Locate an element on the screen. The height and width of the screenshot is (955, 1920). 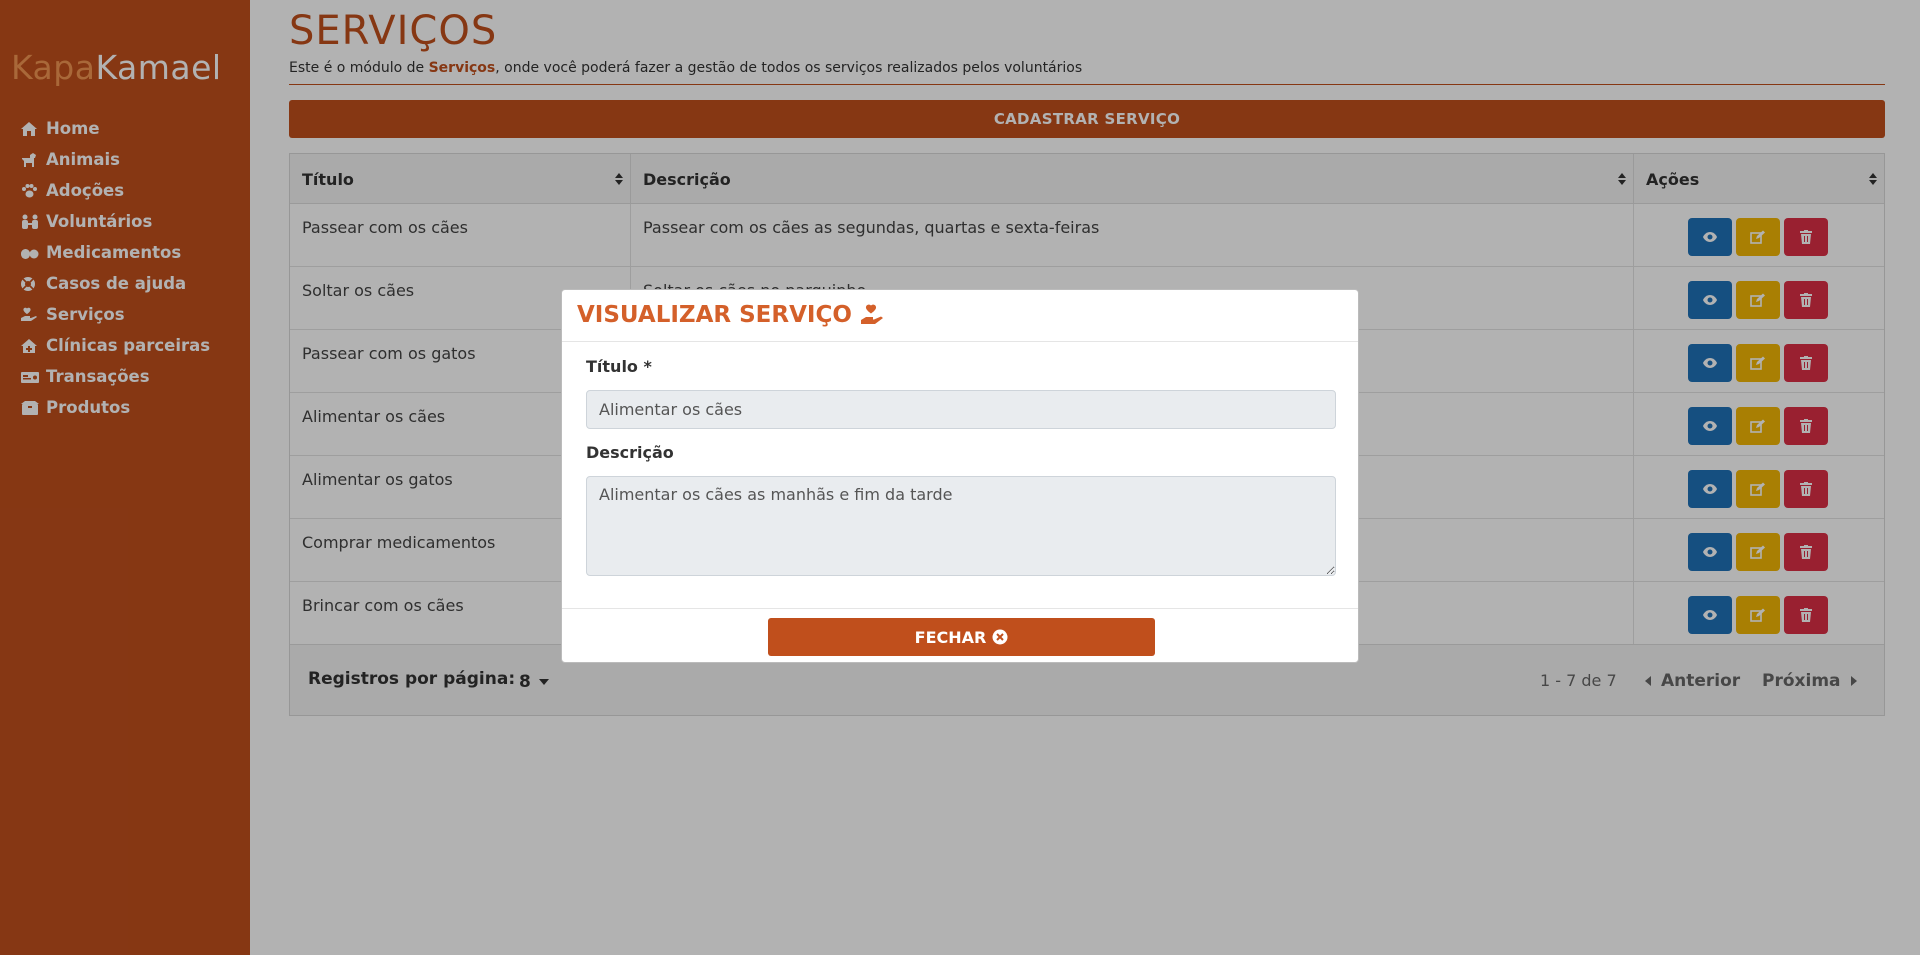
close-circle-icon is located at coordinates (1000, 637).